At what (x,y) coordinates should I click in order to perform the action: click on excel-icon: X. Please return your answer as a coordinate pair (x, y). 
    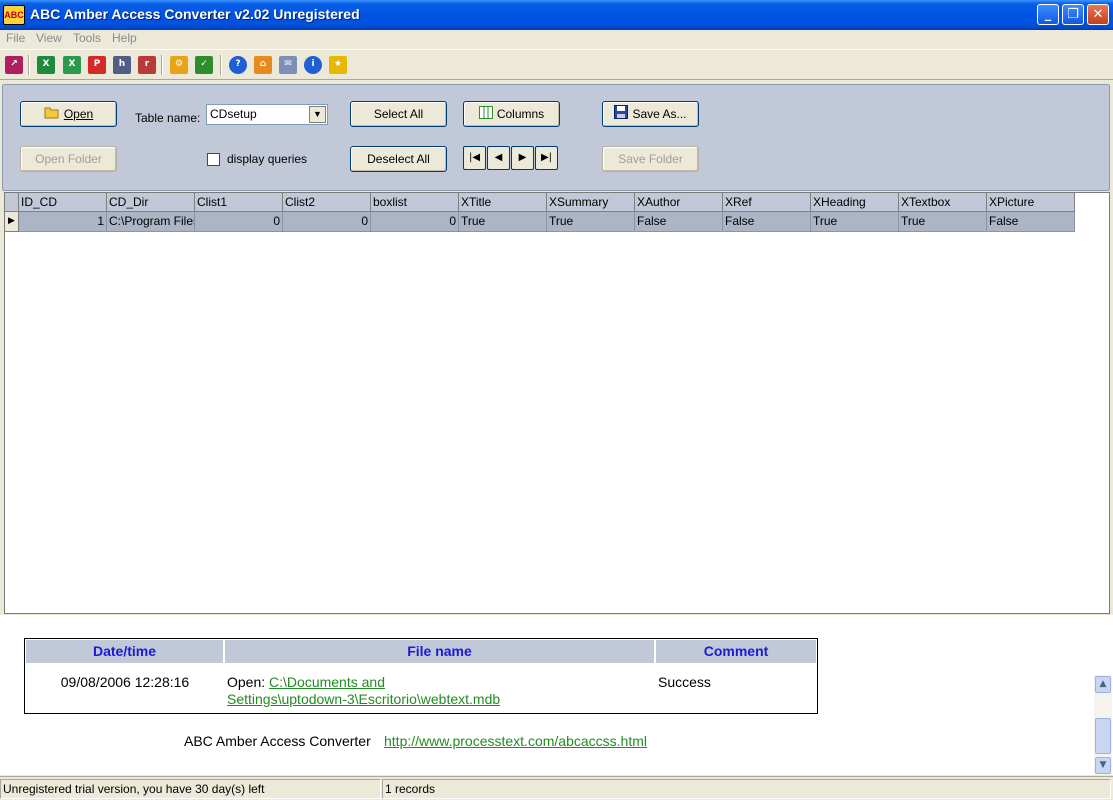
    Looking at the image, I should click on (46, 65).